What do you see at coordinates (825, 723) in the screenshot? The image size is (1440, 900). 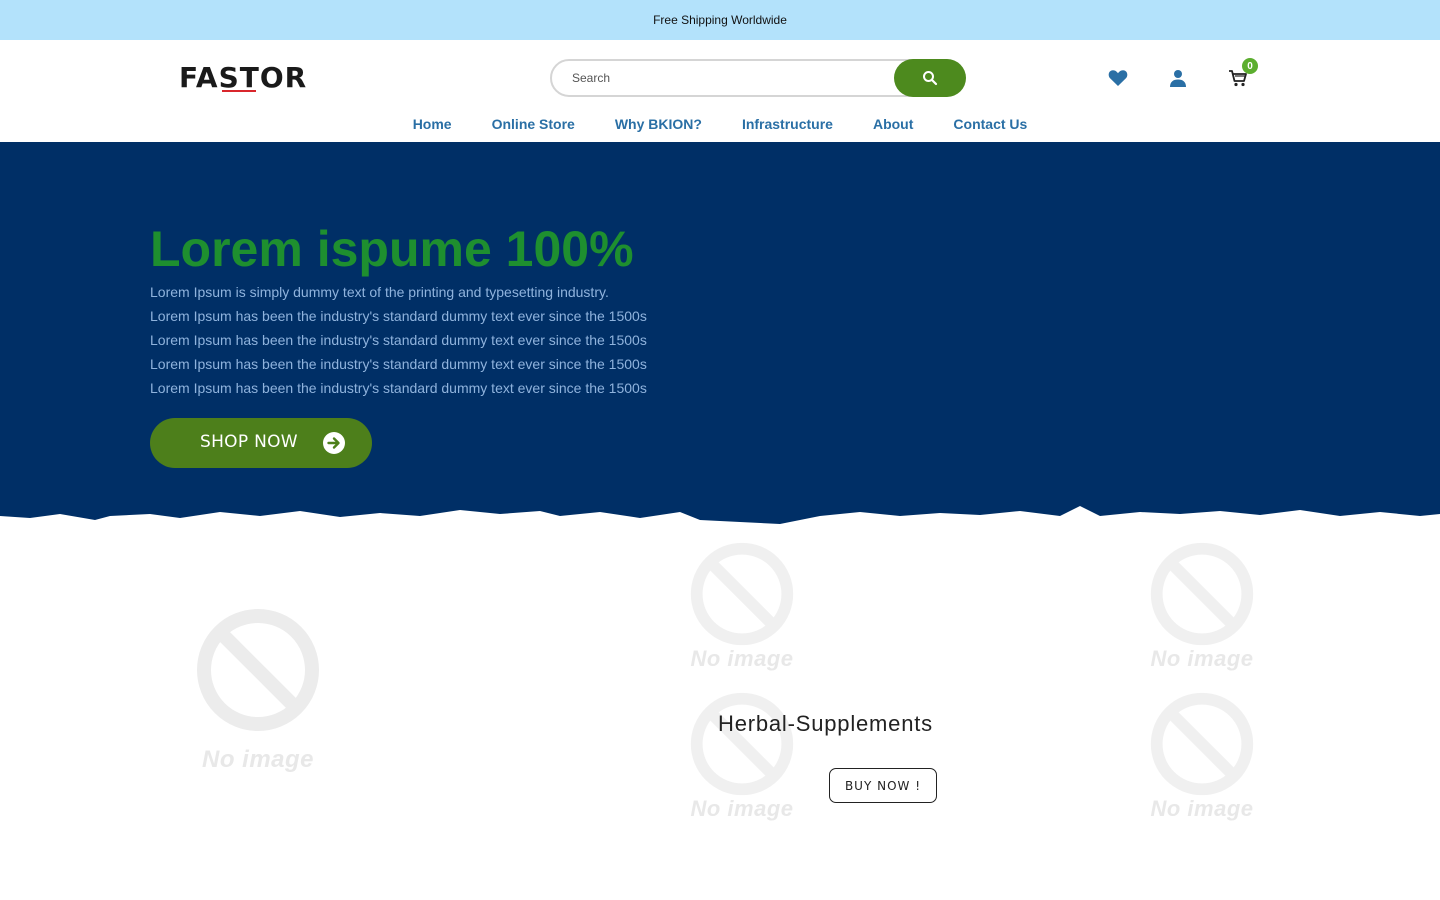 I see `product-category-title: Herbal-Supplements` at bounding box center [825, 723].